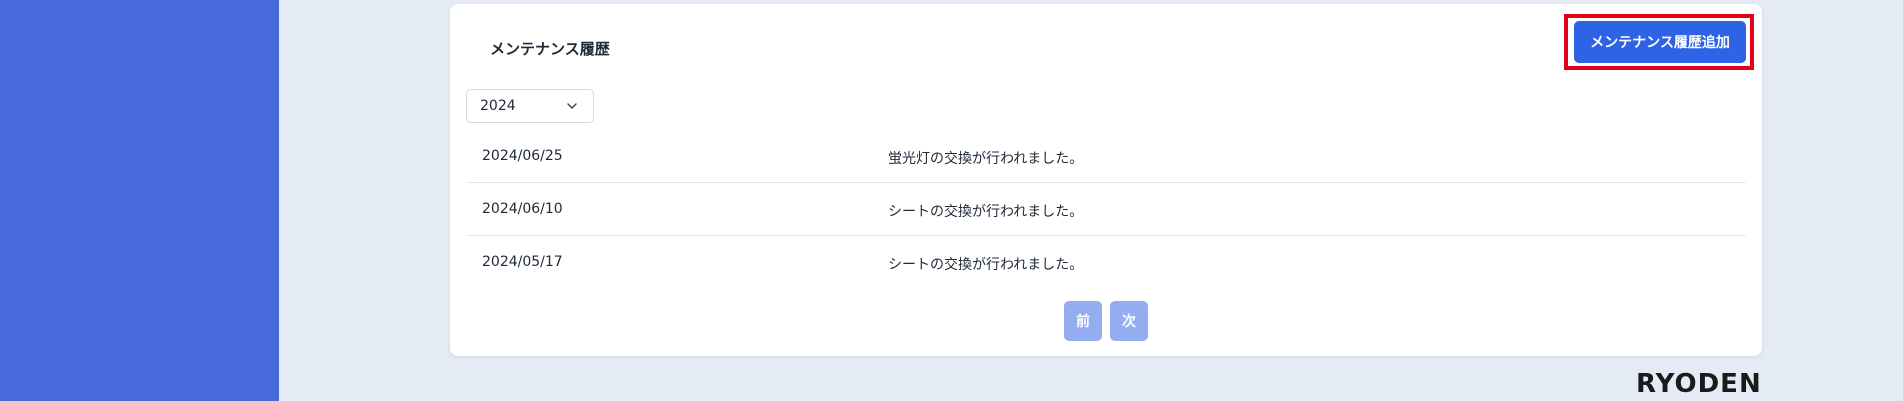 This screenshot has width=1903, height=401. What do you see at coordinates (1083, 321) in the screenshot?
I see `prev-page-button: 前` at bounding box center [1083, 321].